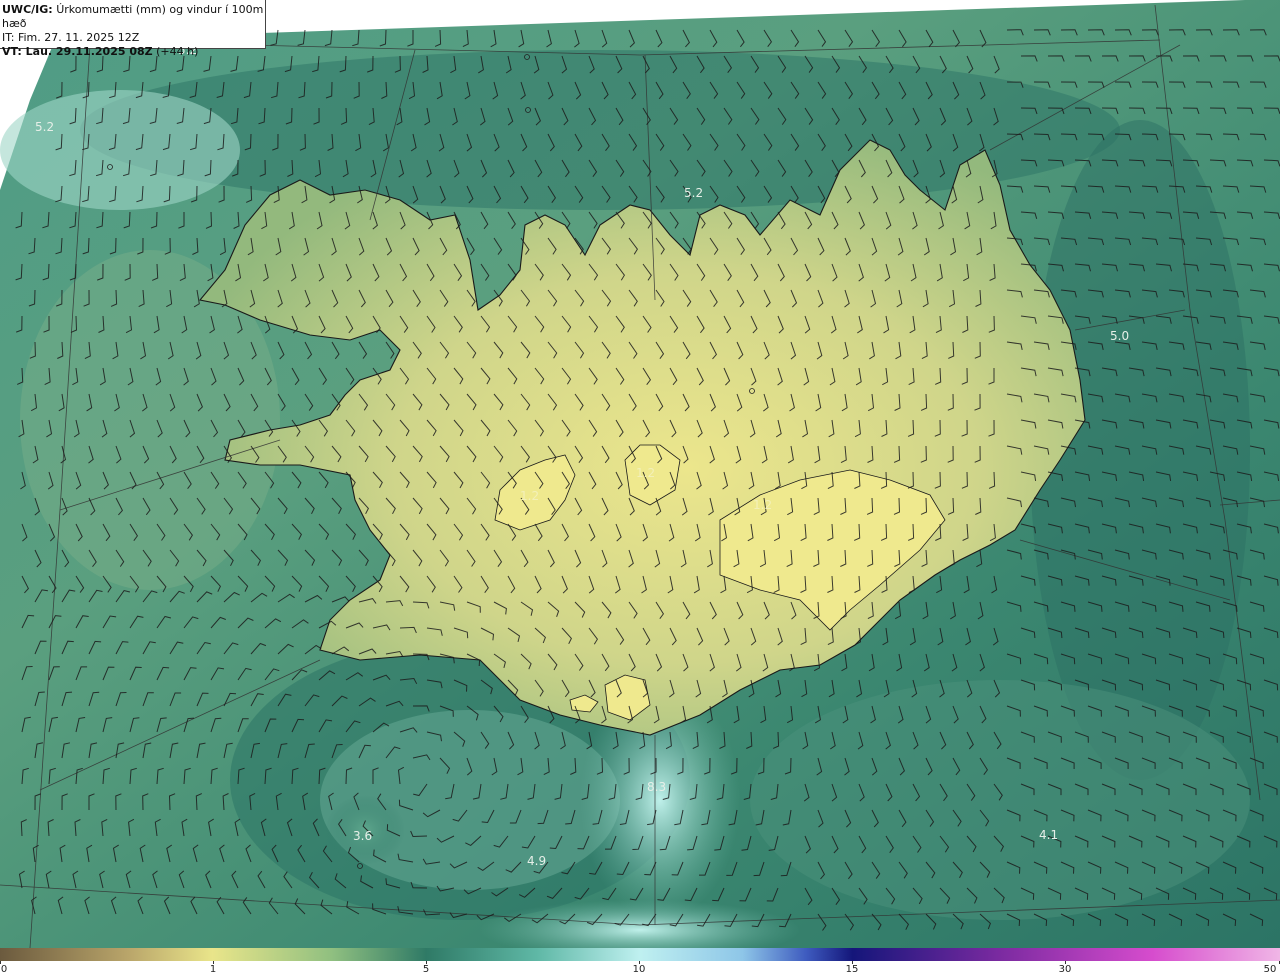 This screenshot has width=1280, height=978. Describe the element at coordinates (640, 954) in the screenshot. I see `colorbar` at that location.